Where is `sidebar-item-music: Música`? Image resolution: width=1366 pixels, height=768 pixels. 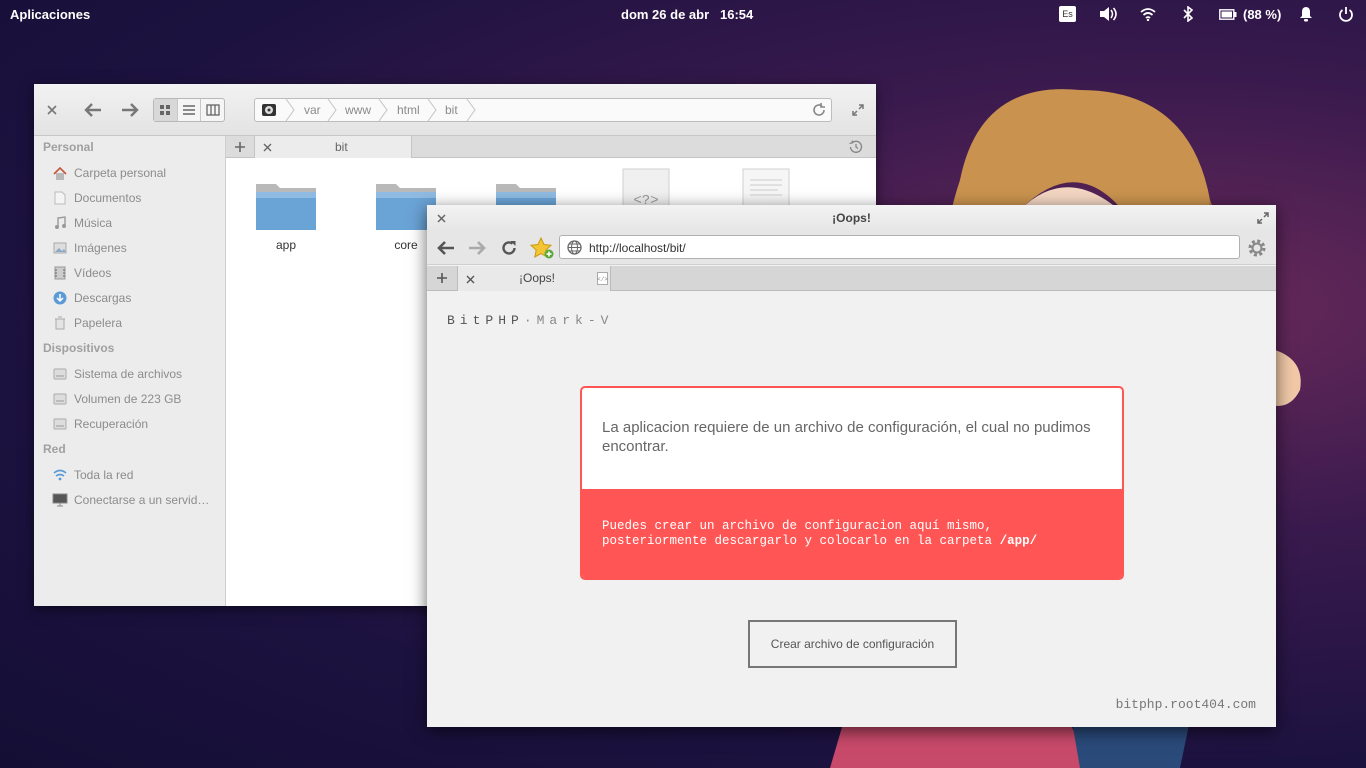
sidebar-item-music: Música is located at coordinates (137, 223).